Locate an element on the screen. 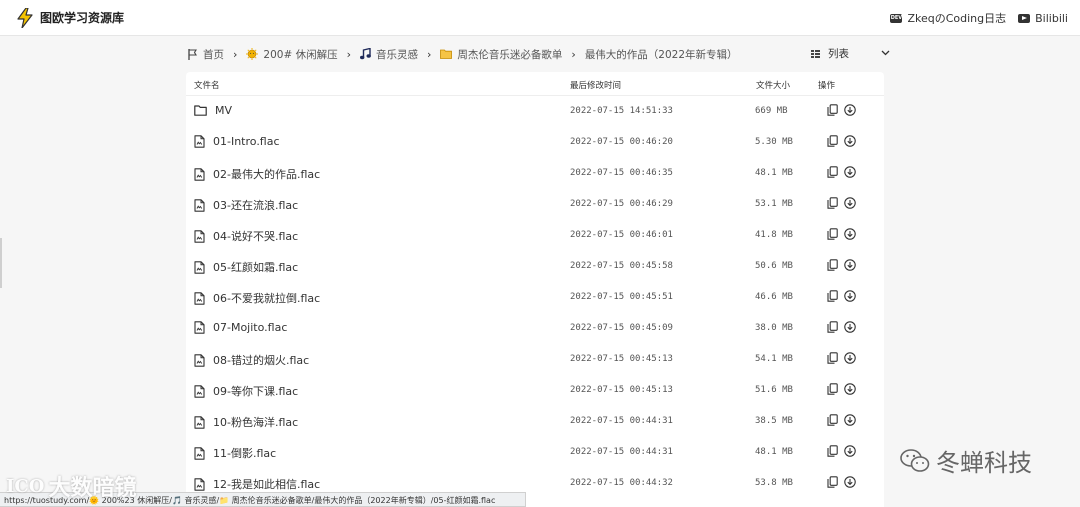 This screenshot has height=507, width=1080. watermark-left: ICO 大数暗镜 is located at coordinates (71, 486).